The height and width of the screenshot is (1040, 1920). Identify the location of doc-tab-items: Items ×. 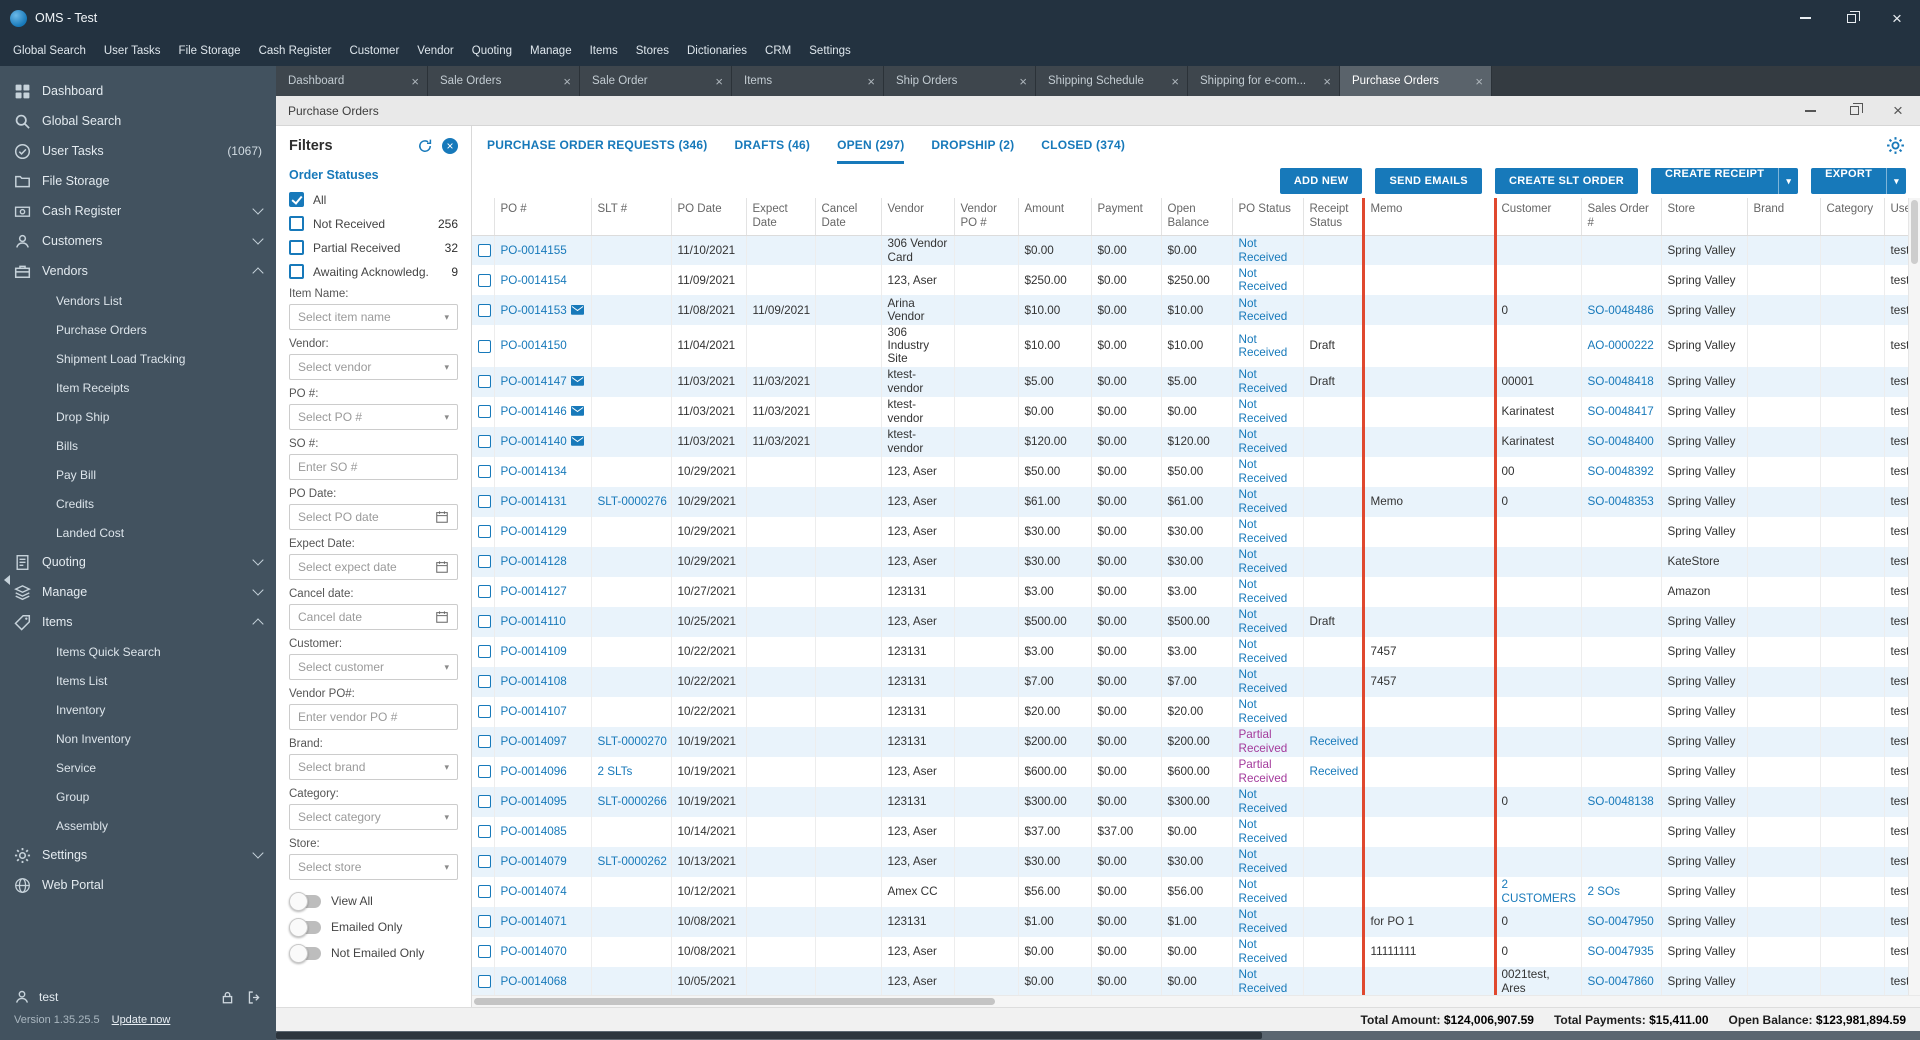
(808, 81).